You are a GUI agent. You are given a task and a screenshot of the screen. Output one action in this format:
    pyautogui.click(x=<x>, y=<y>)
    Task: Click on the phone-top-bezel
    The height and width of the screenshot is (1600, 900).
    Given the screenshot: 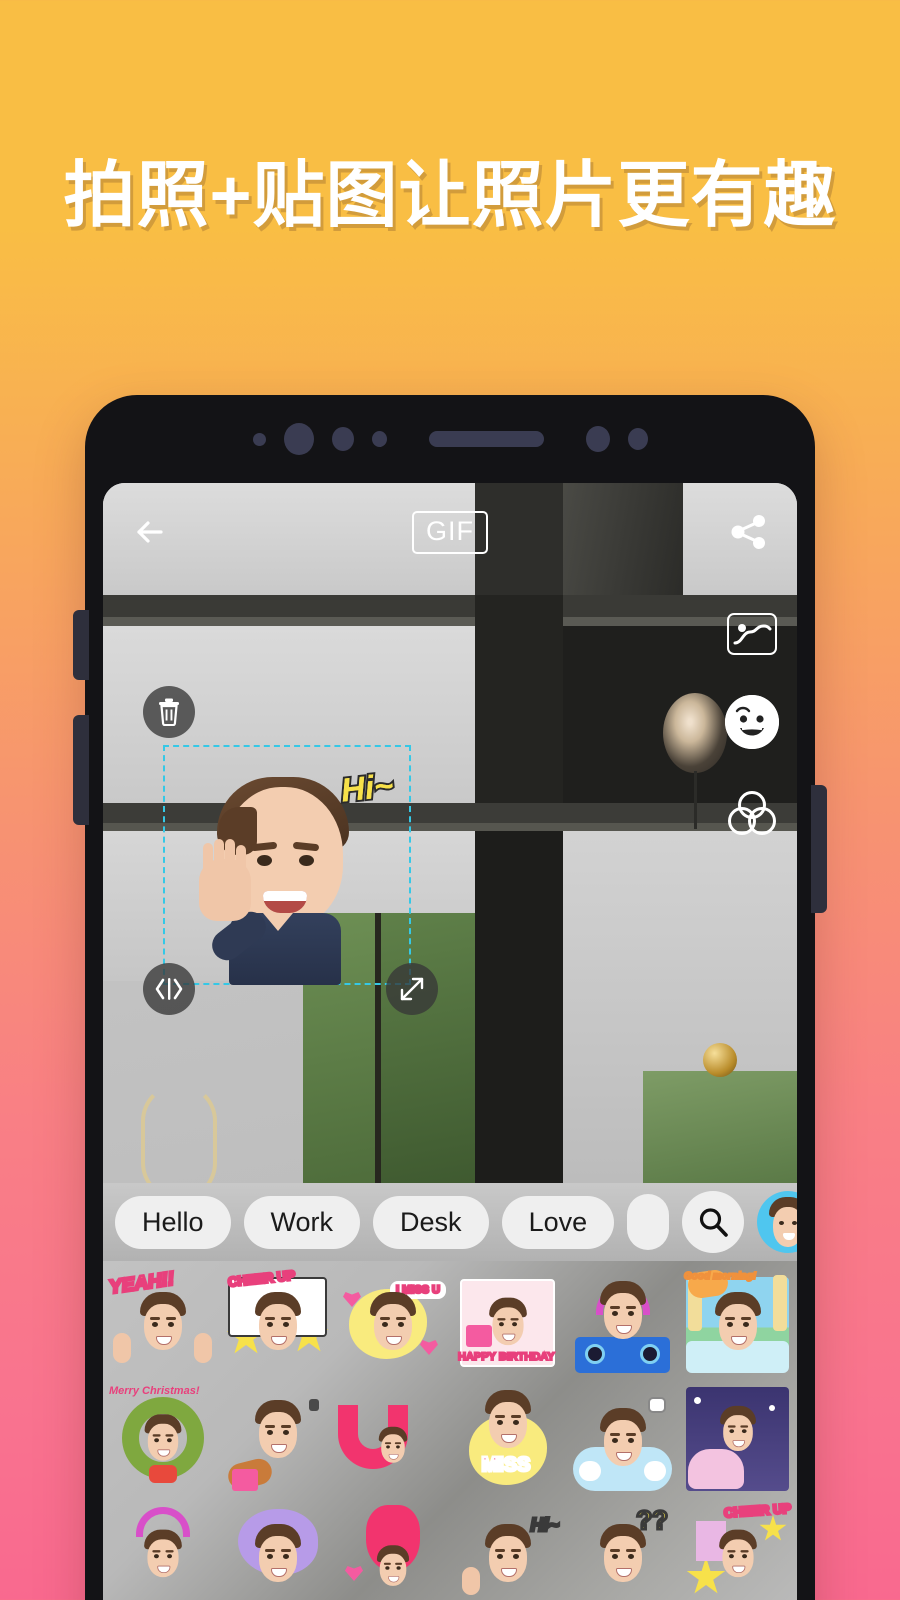 What is the action you would take?
    pyautogui.click(x=450, y=439)
    